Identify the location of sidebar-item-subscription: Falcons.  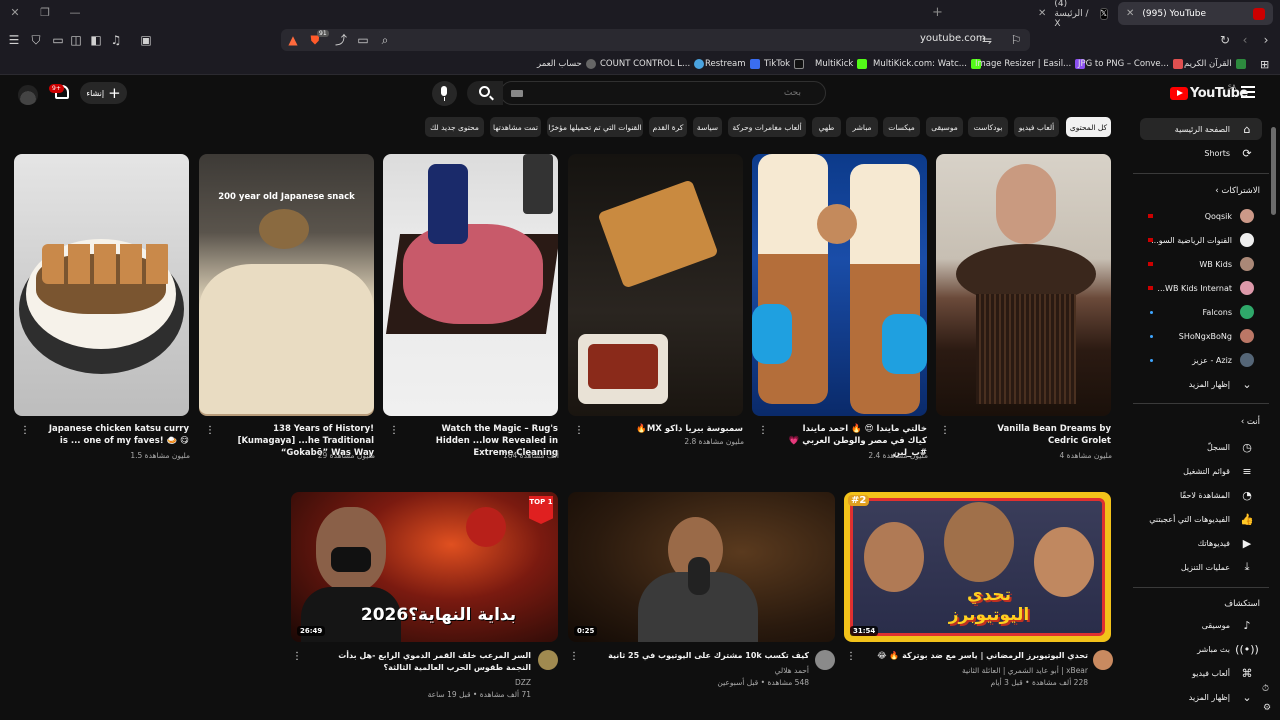
(1201, 312).